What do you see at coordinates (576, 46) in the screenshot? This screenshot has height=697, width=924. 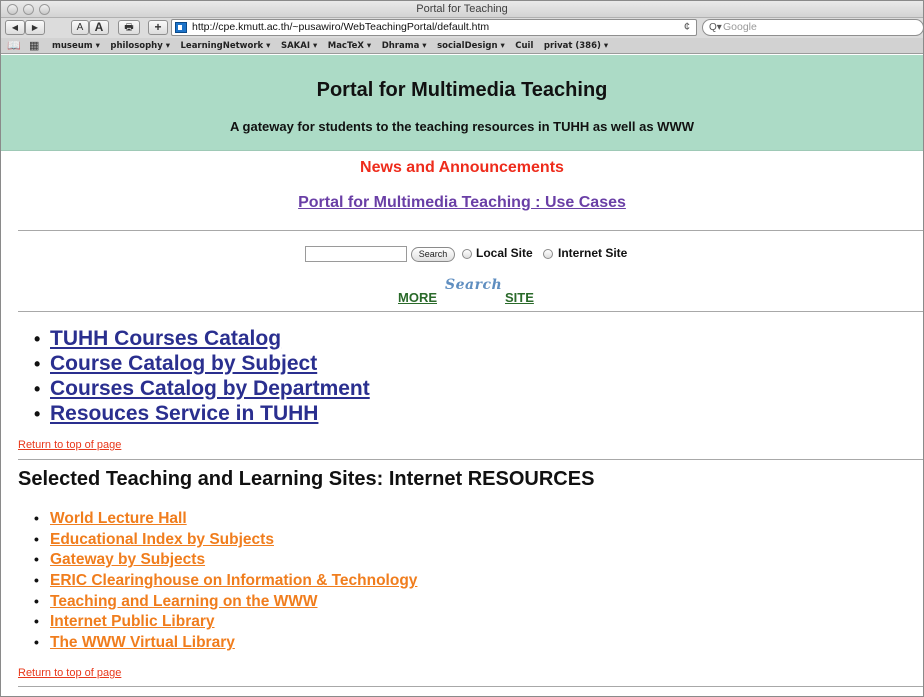 I see `bookmark-item: privat (386) ▾` at bounding box center [576, 46].